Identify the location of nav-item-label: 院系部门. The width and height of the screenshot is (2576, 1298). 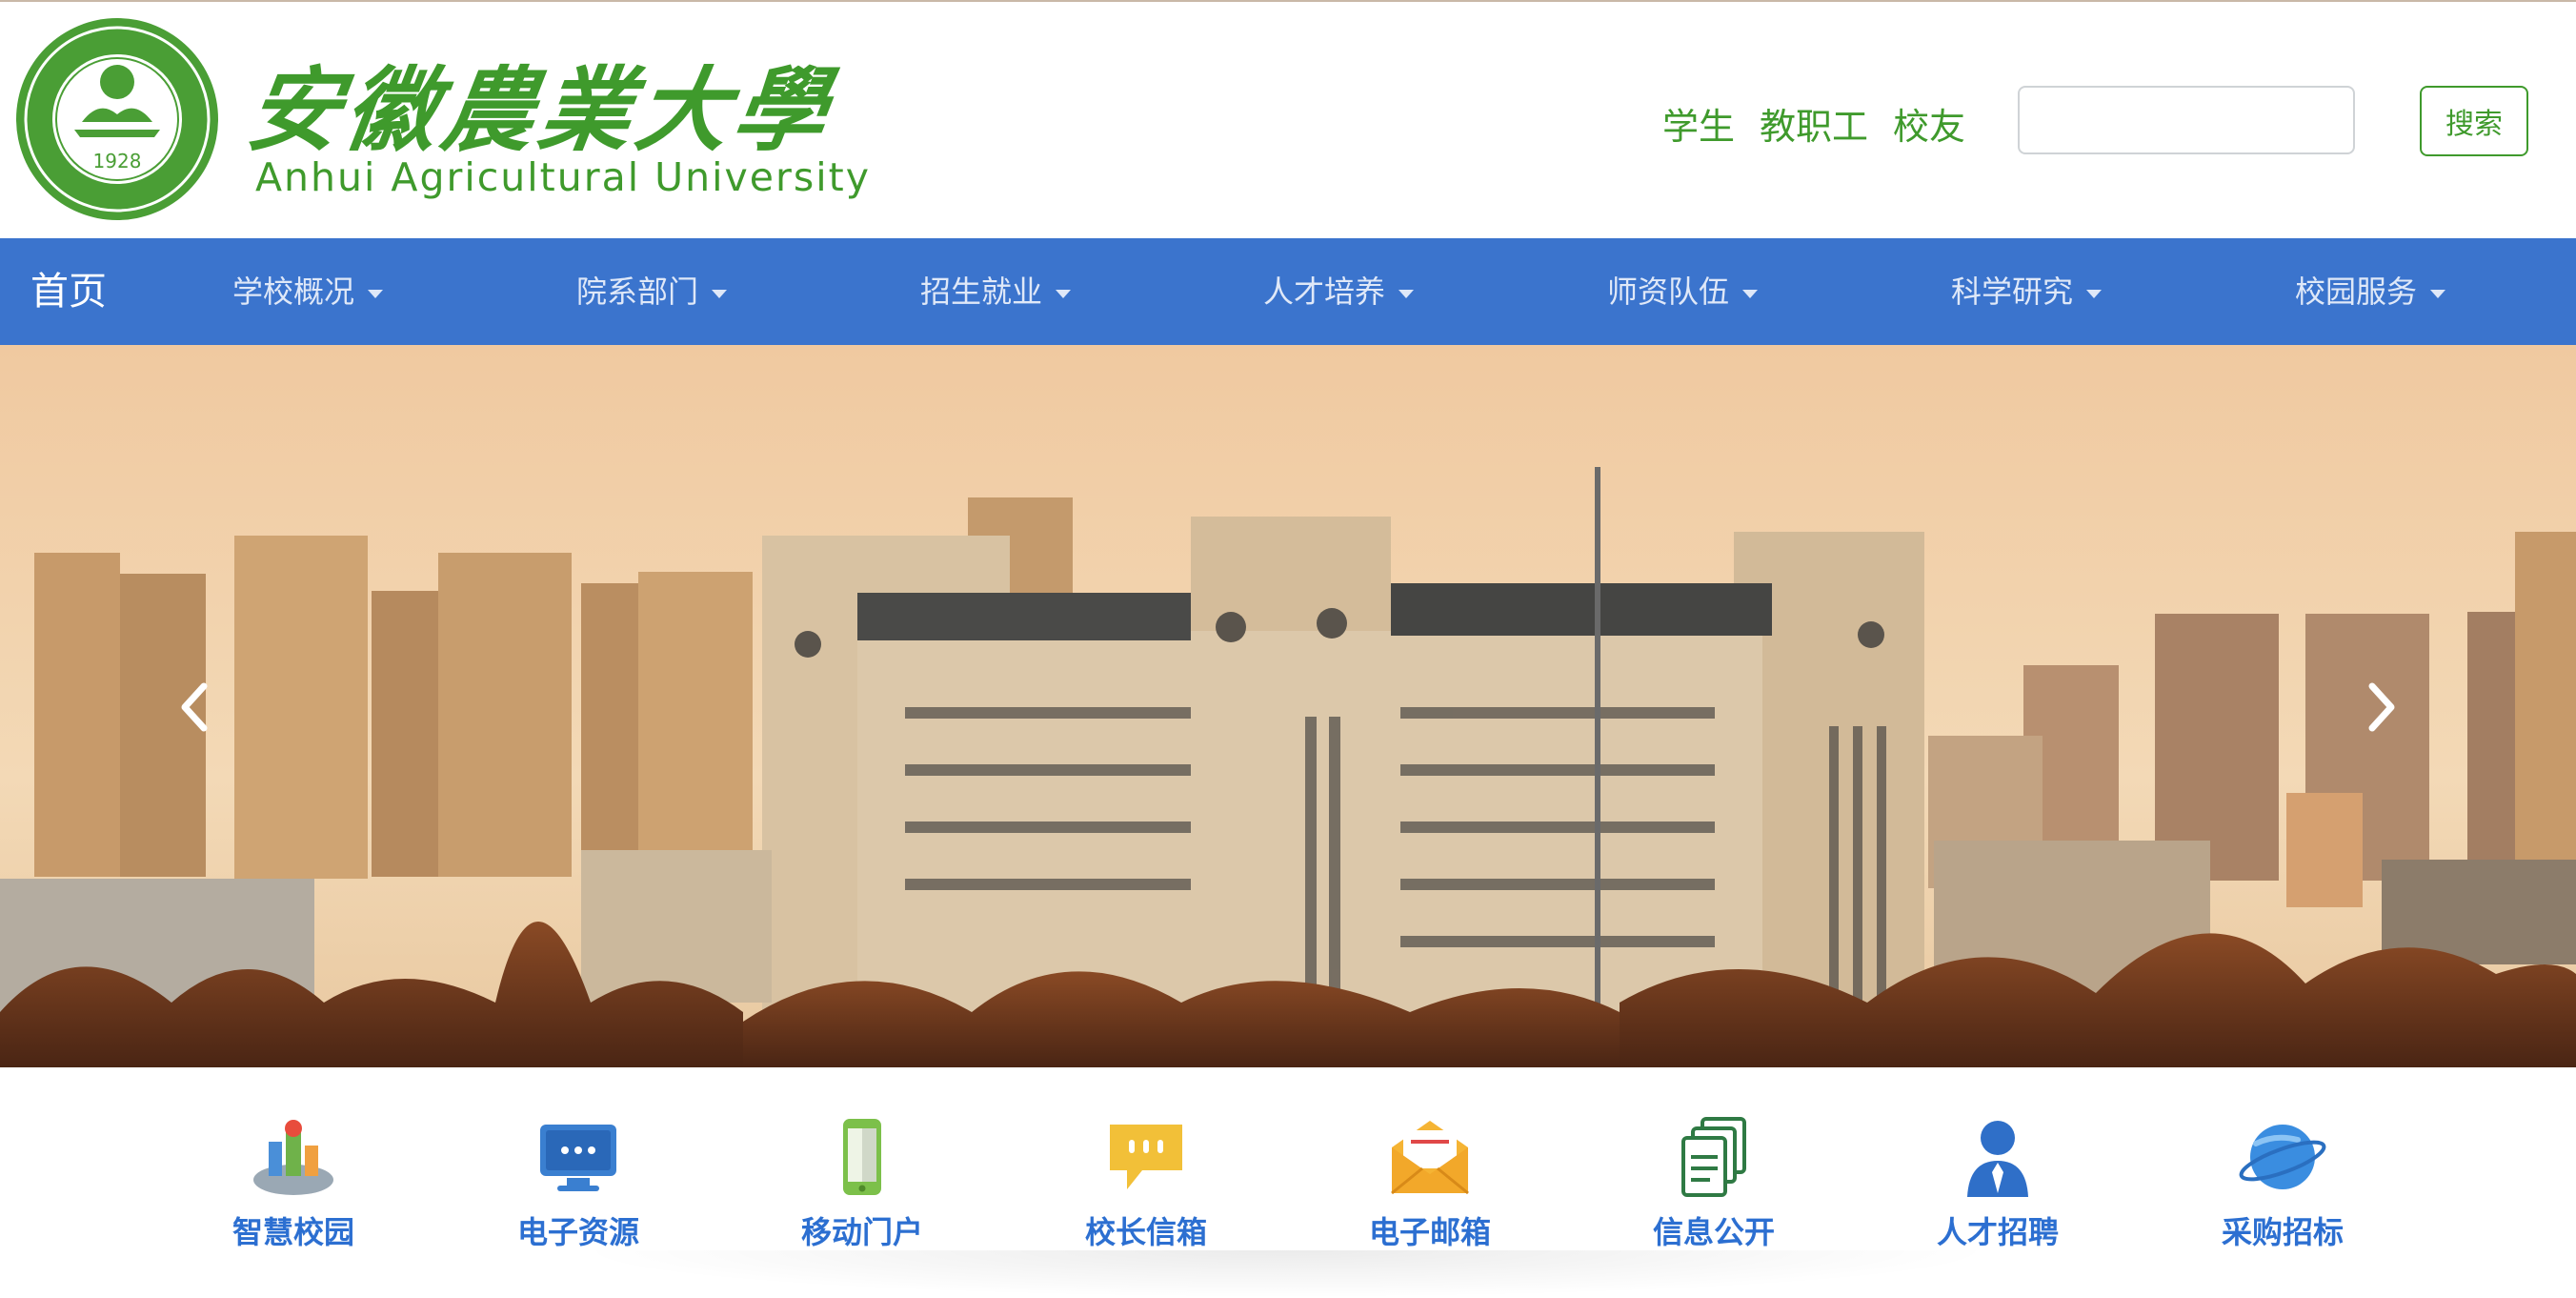
(638, 292).